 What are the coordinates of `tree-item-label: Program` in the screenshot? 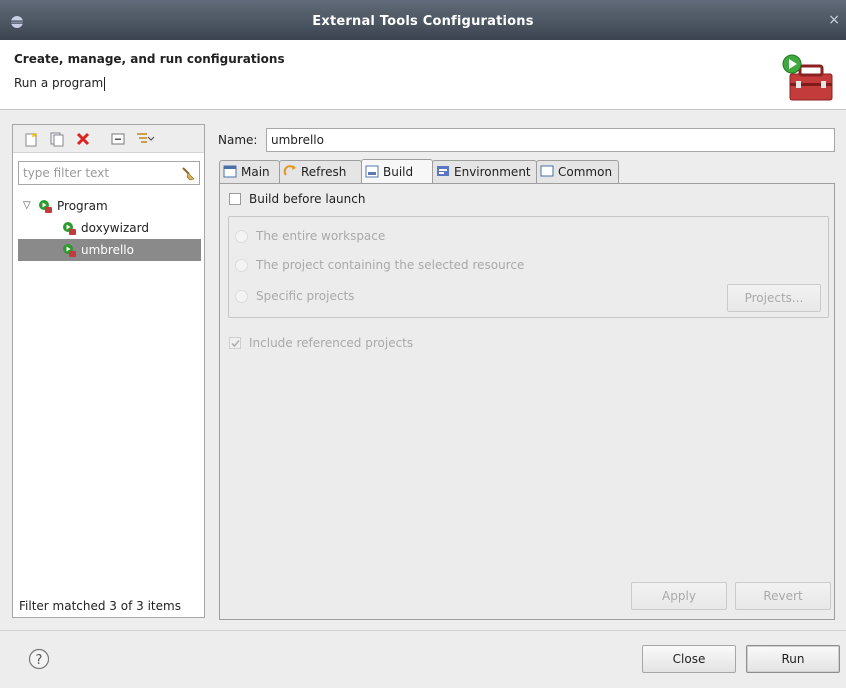 It's located at (82, 206).